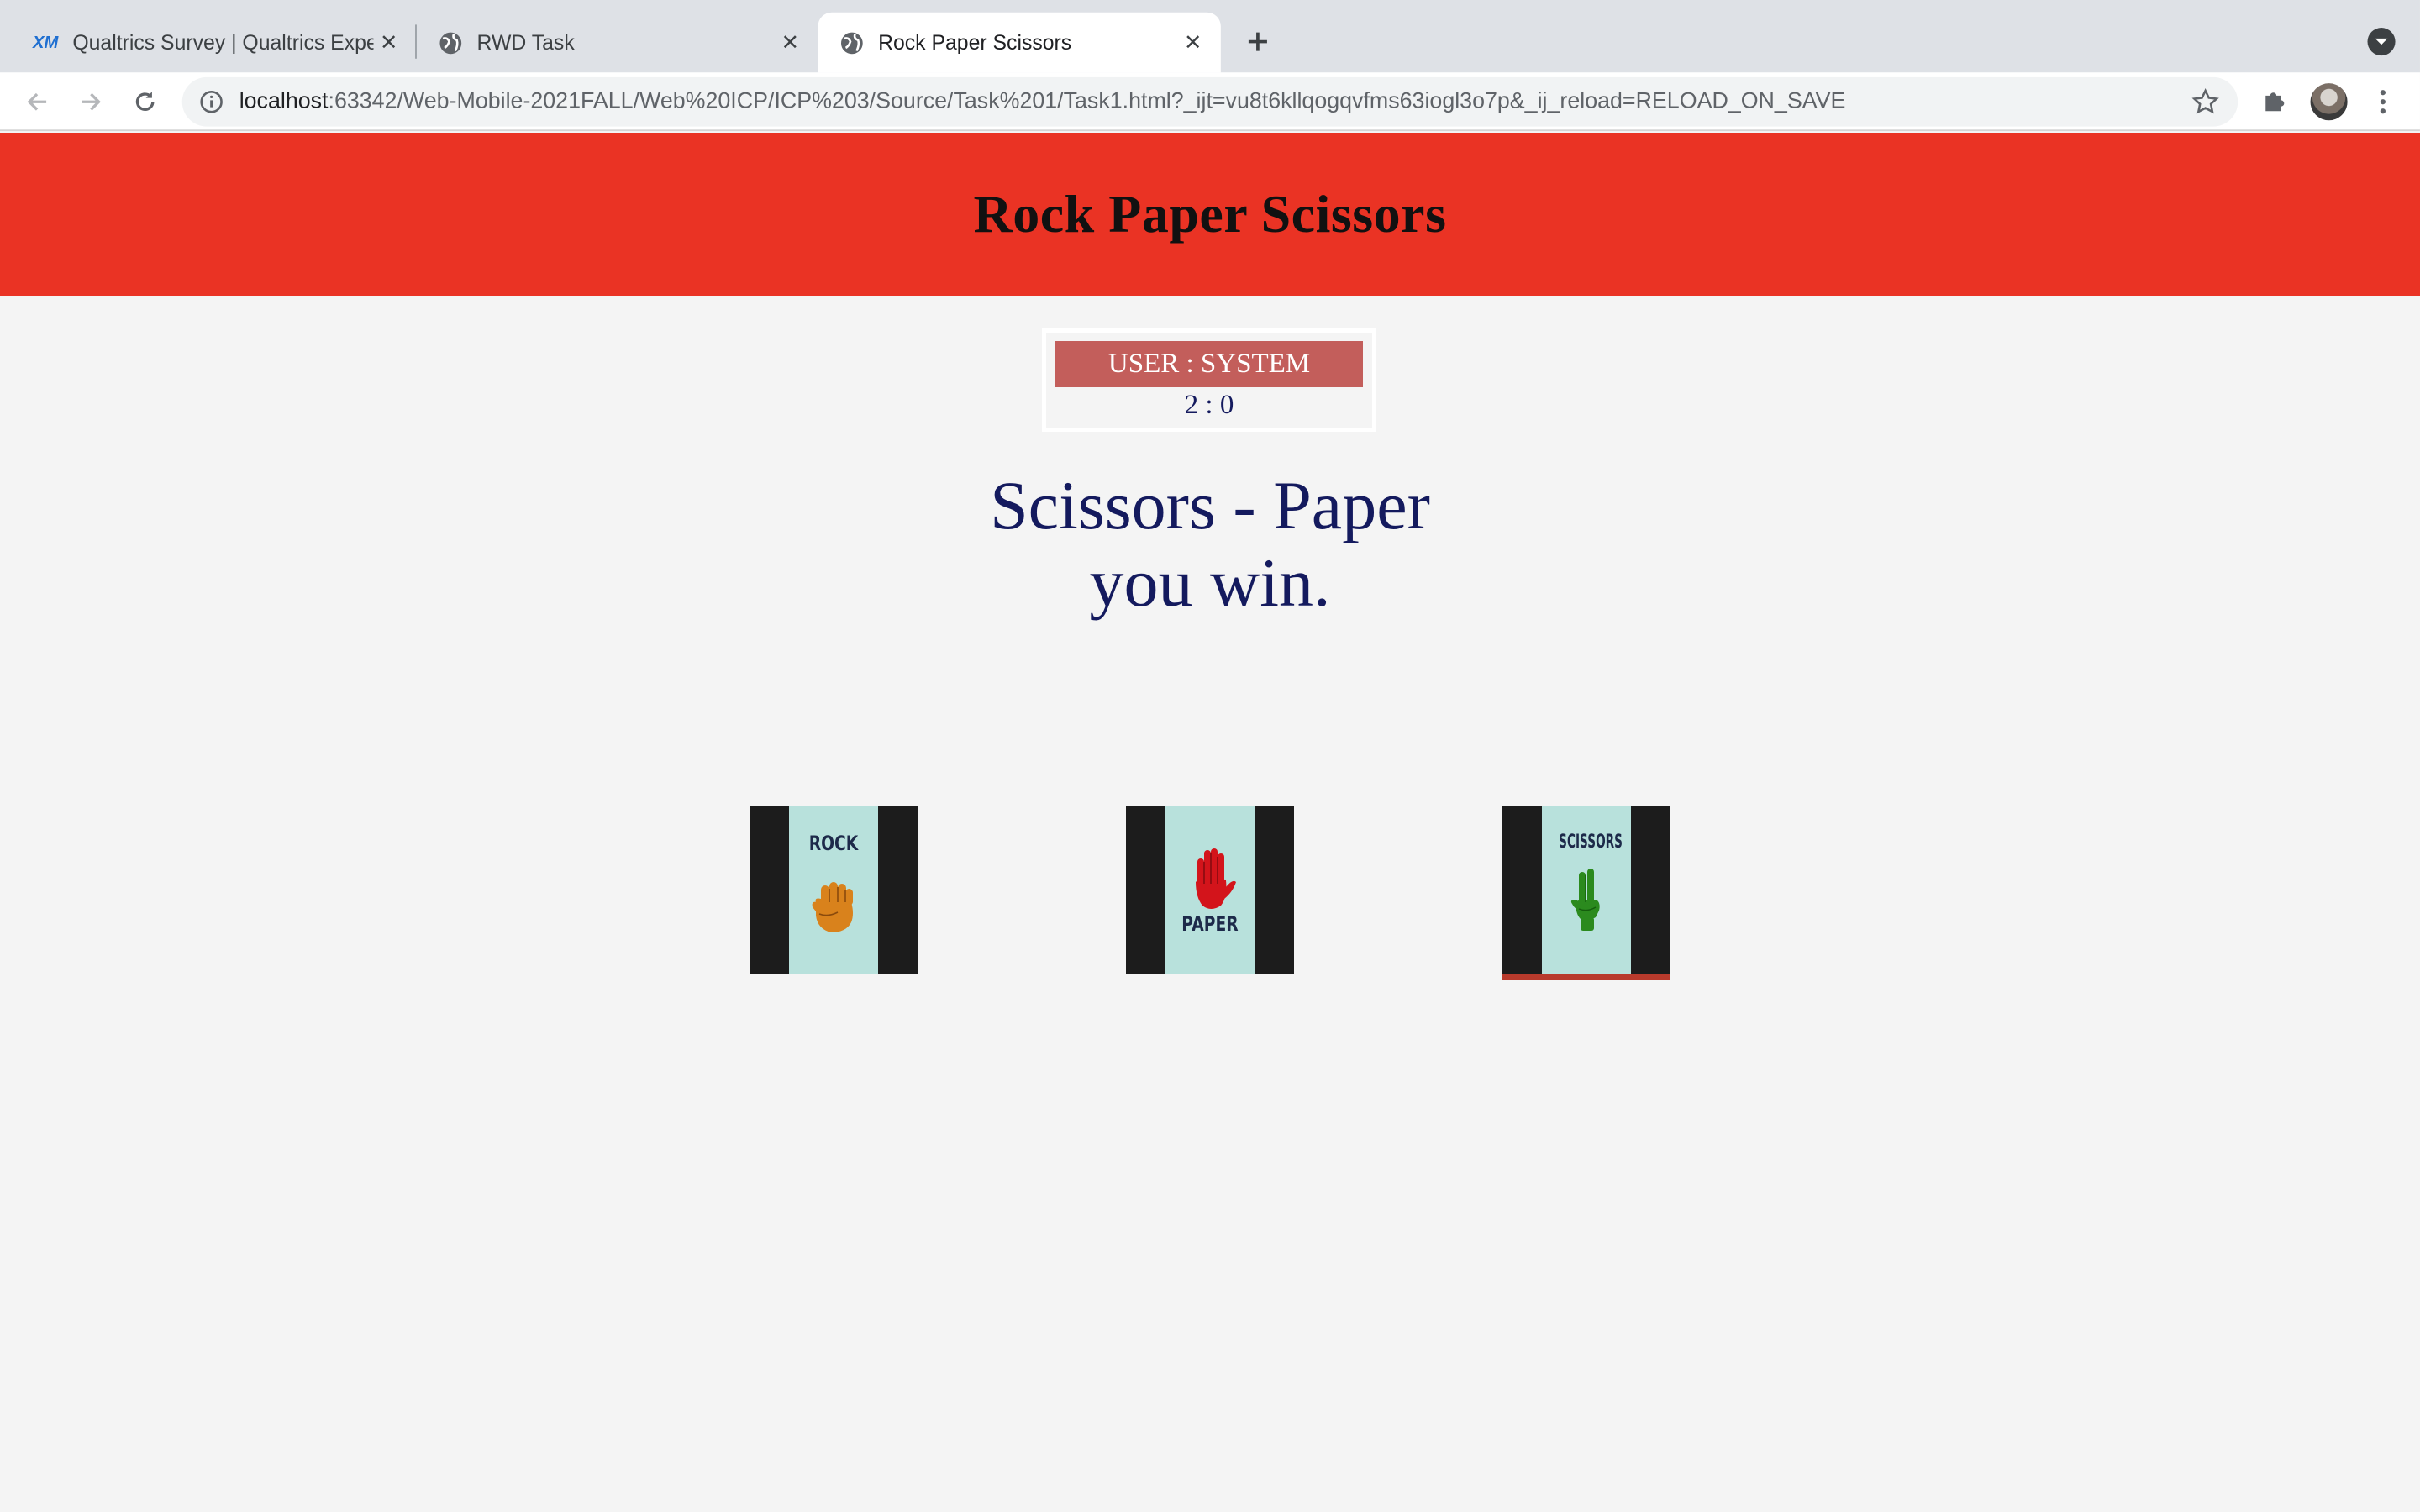 The width and height of the screenshot is (2420, 1512). I want to click on rock-card: ROCK, so click(833, 890).